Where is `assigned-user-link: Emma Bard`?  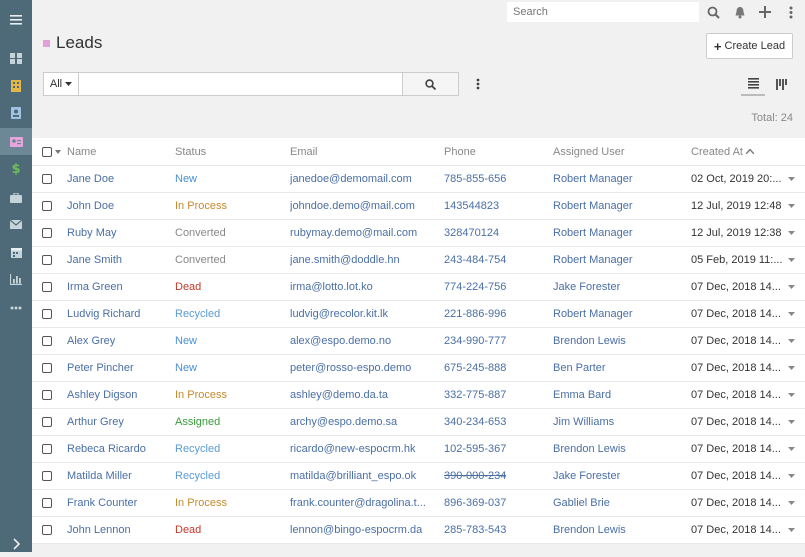
assigned-user-link: Emma Bard is located at coordinates (582, 395).